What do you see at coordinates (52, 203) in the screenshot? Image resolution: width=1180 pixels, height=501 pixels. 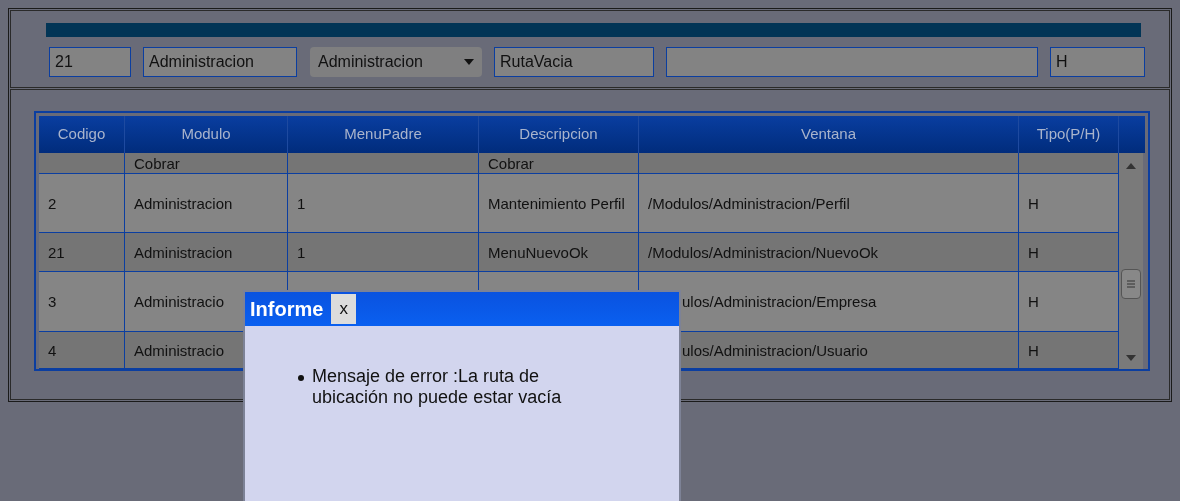 I see `table-cell: 2` at bounding box center [52, 203].